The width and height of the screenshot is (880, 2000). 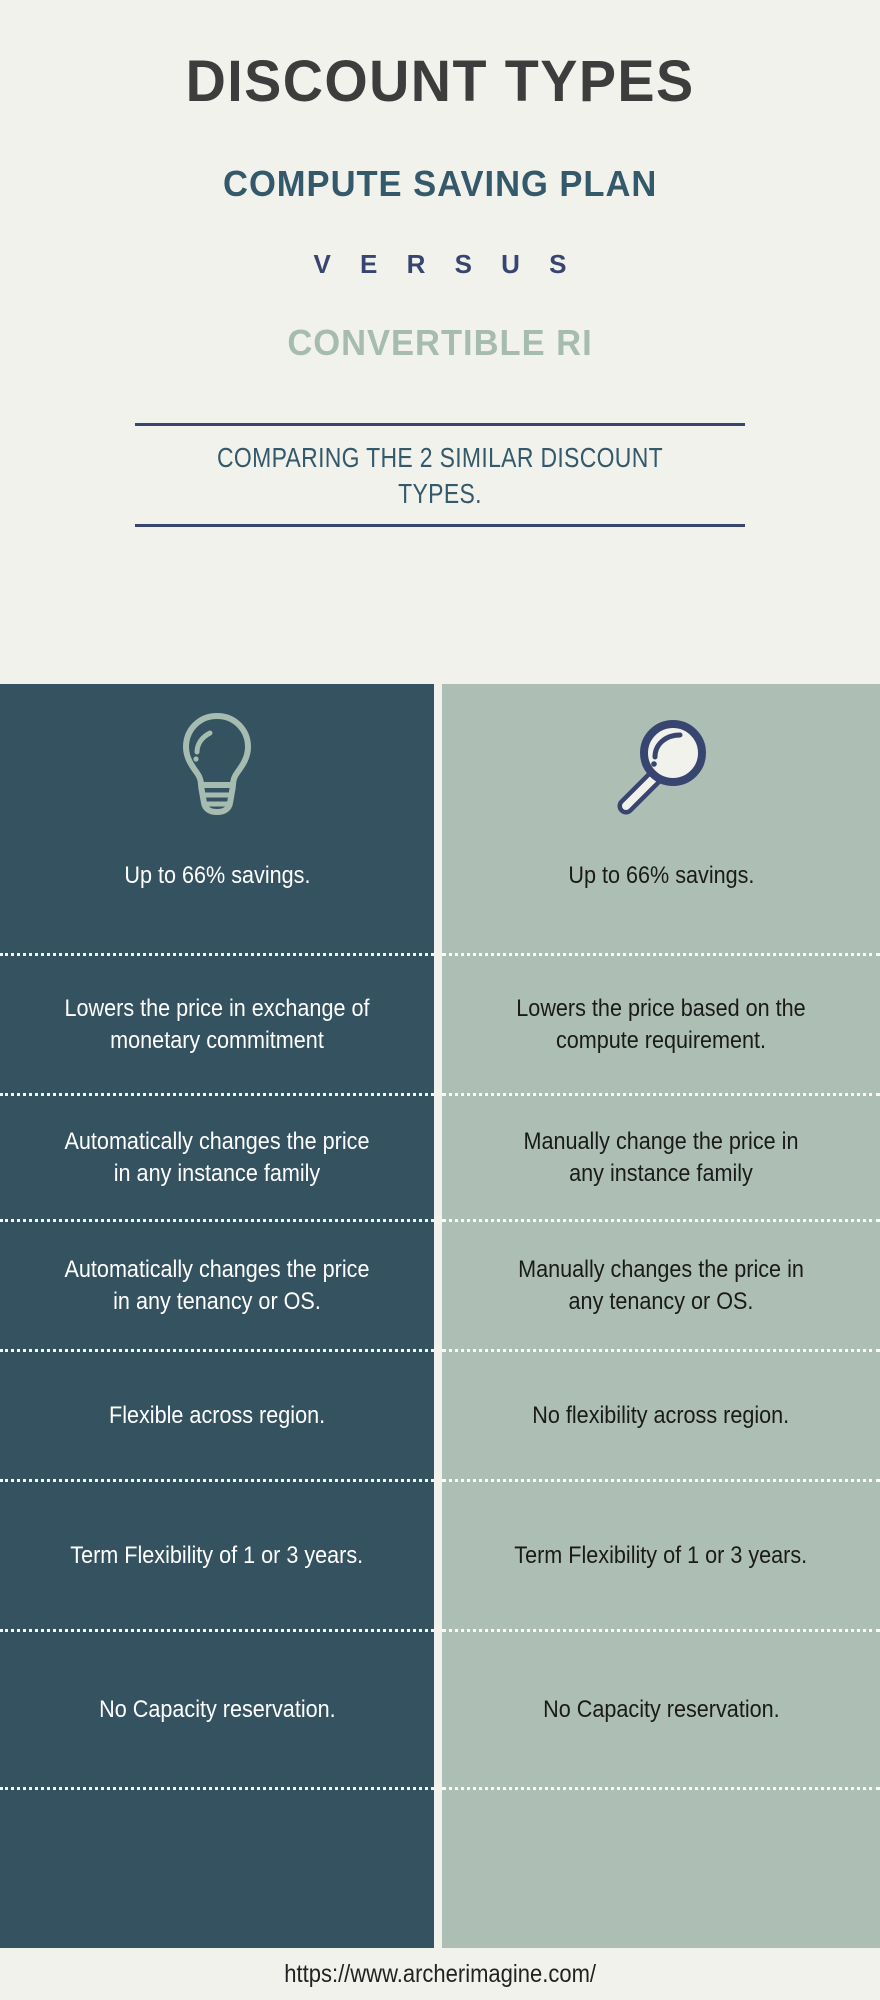 What do you see at coordinates (440, 81) in the screenshot?
I see `page-title: DISCOUNT TYPES` at bounding box center [440, 81].